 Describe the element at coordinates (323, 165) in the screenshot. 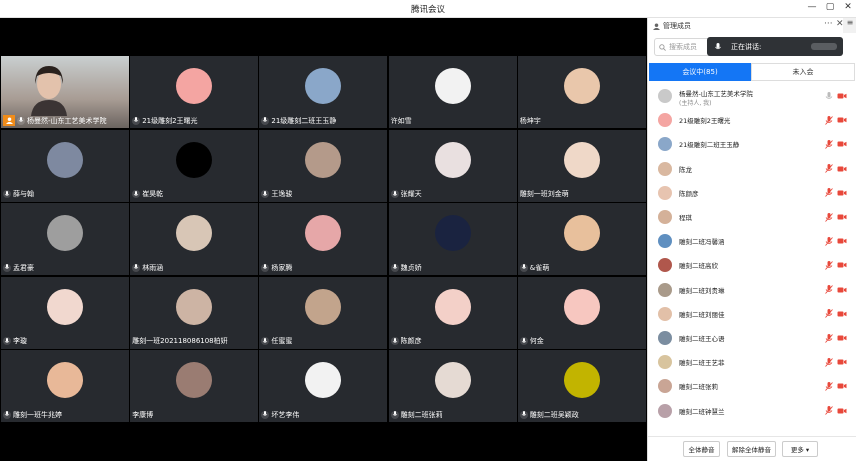

I see `participant-tile: 王逸骏` at that location.